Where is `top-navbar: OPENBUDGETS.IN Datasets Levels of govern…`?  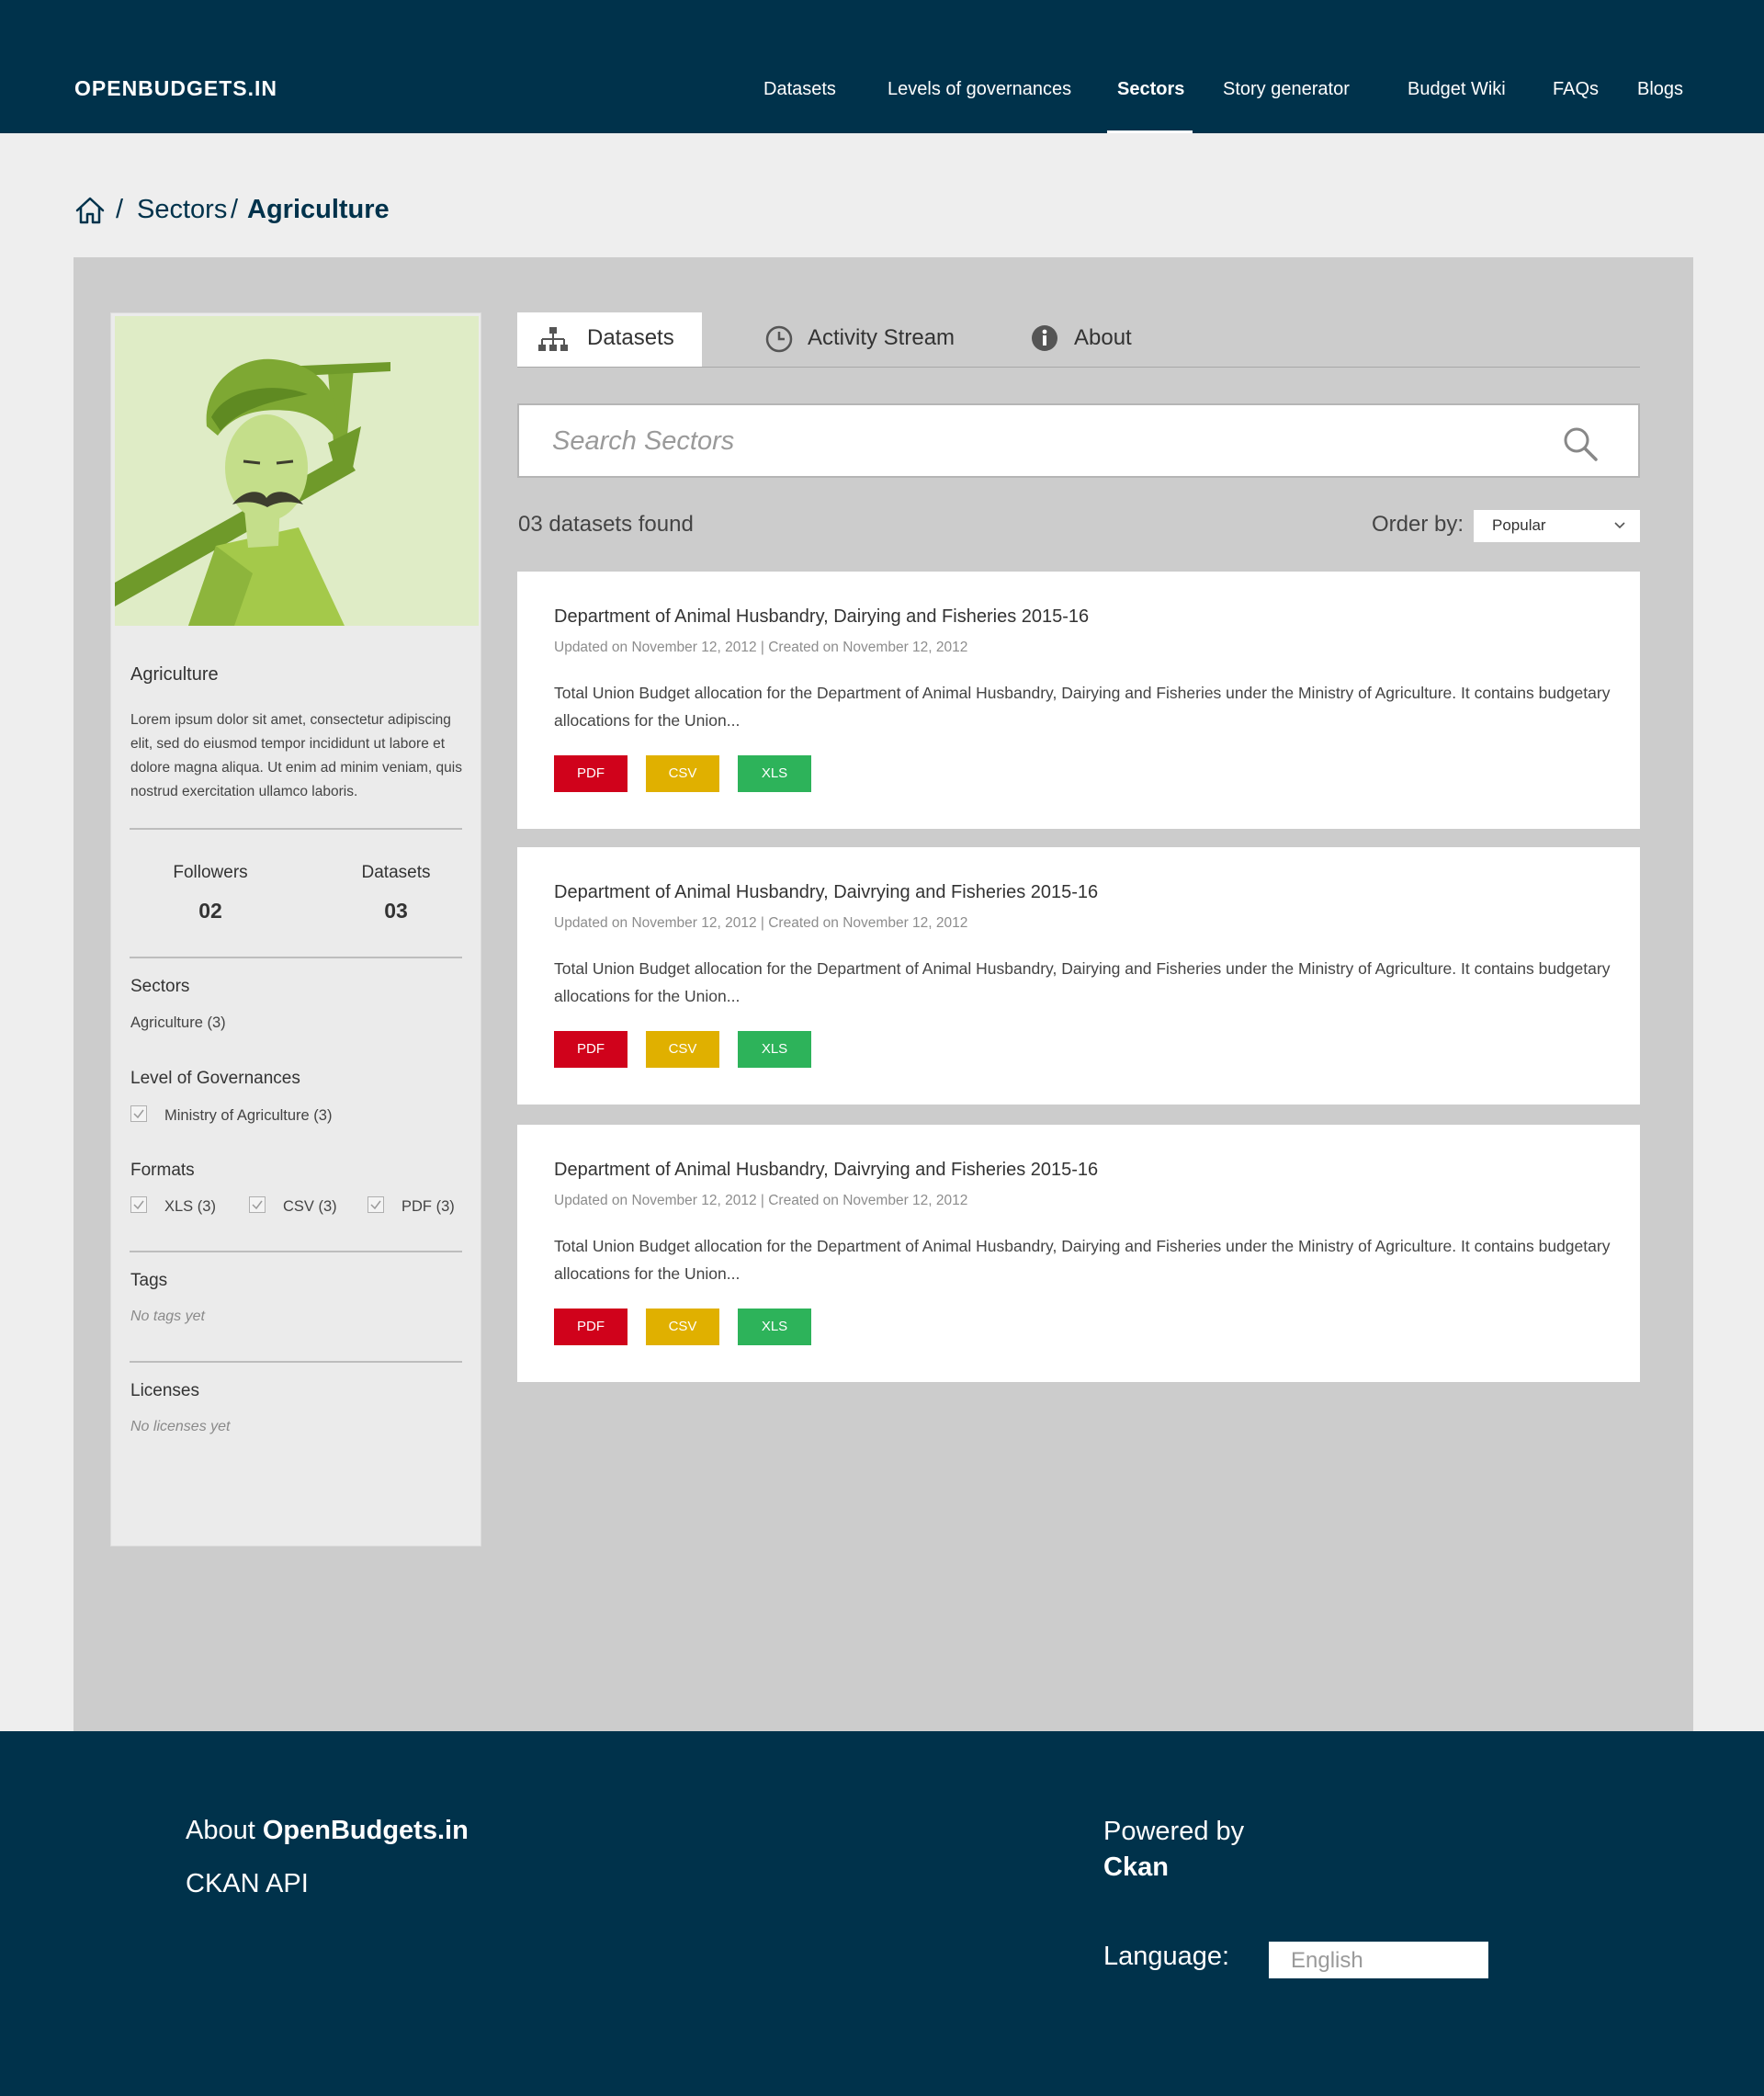 top-navbar: OPENBUDGETS.IN Datasets Levels of govern… is located at coordinates (882, 66).